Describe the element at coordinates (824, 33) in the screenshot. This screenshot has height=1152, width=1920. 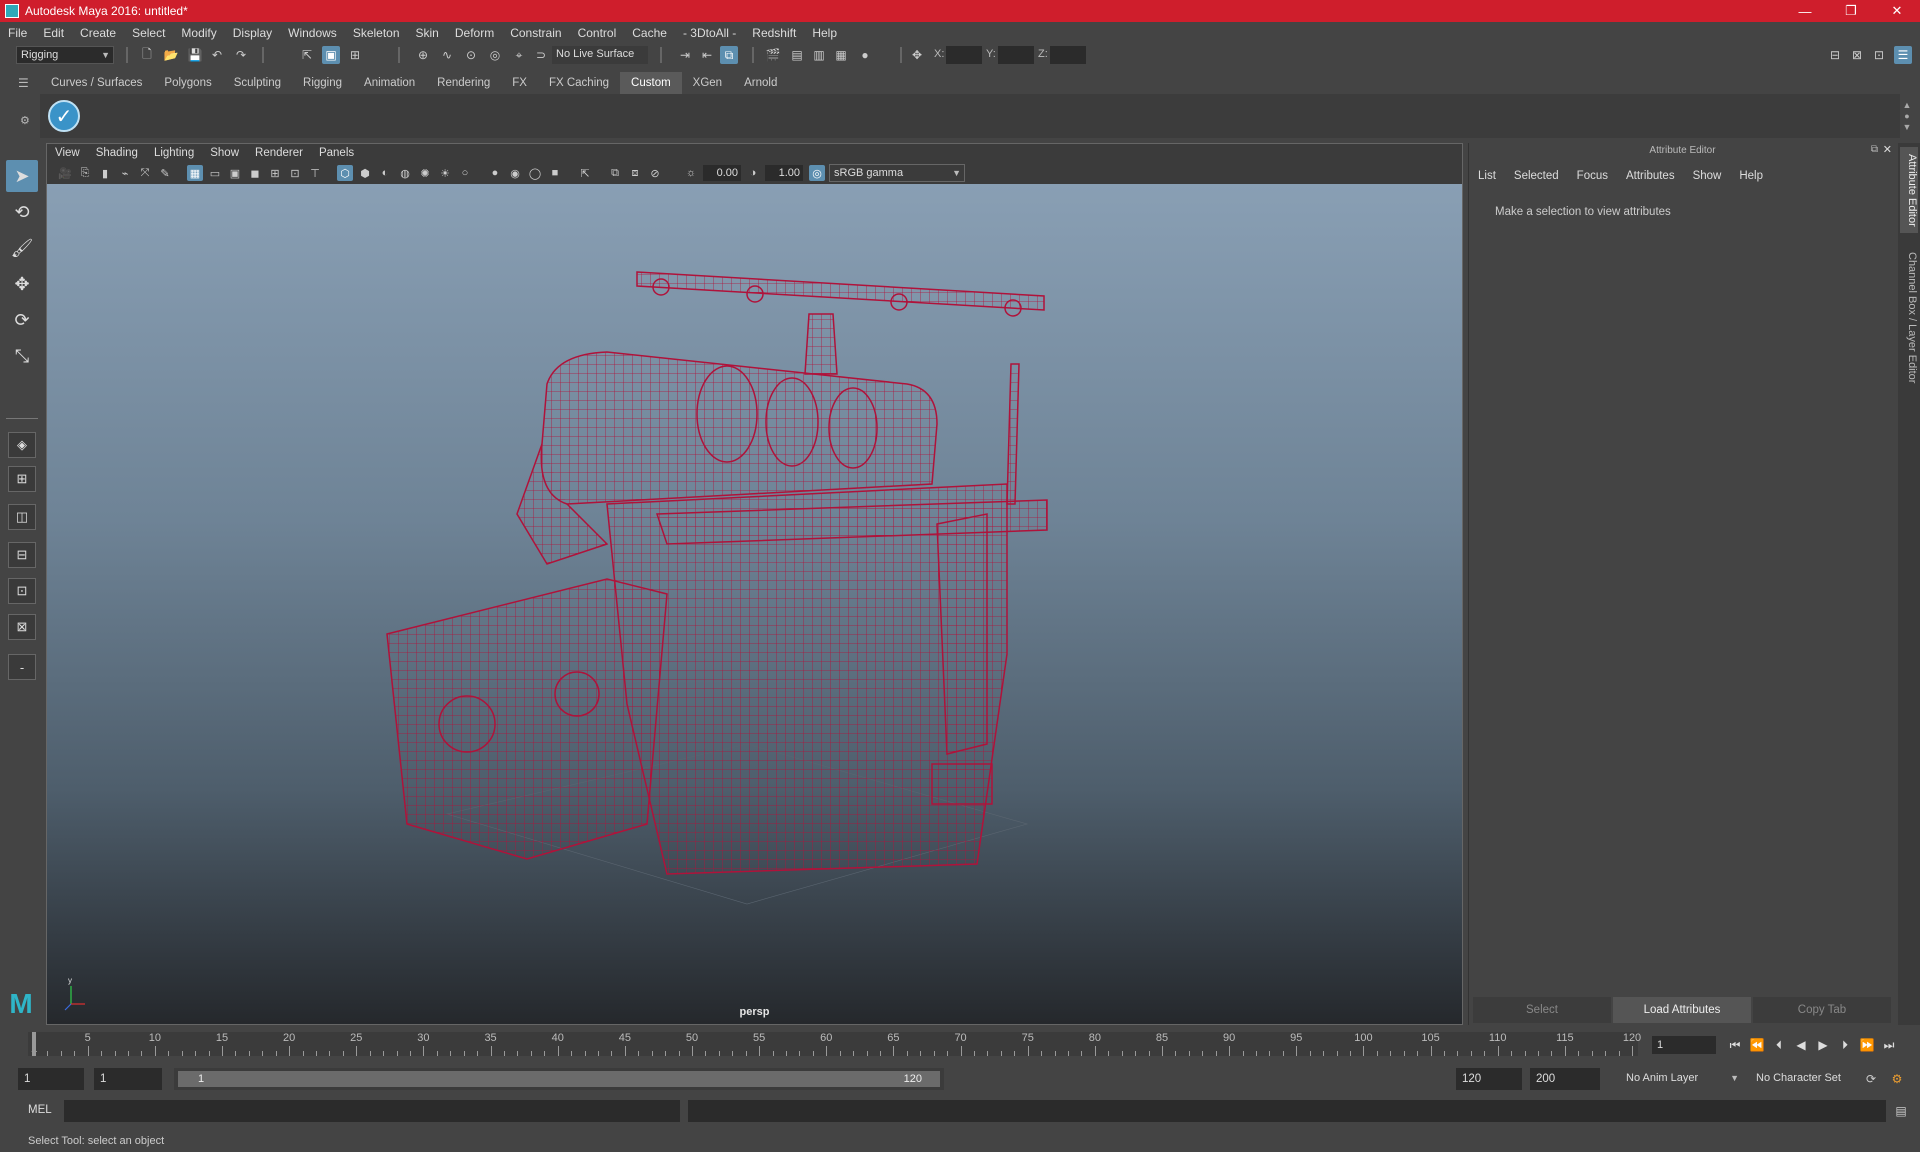
I see `menu-help: Help` at that location.